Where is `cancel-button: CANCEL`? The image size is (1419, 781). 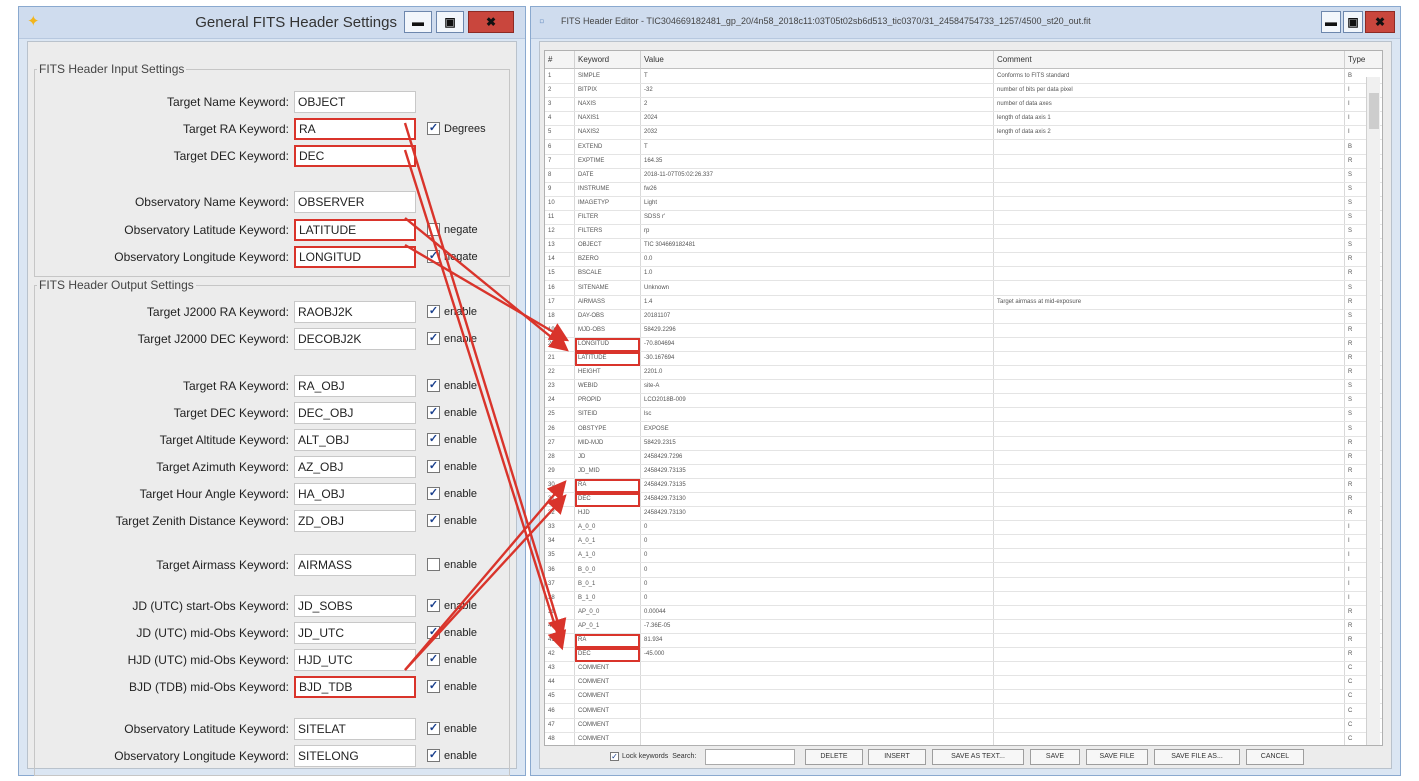 cancel-button: CANCEL is located at coordinates (1275, 757).